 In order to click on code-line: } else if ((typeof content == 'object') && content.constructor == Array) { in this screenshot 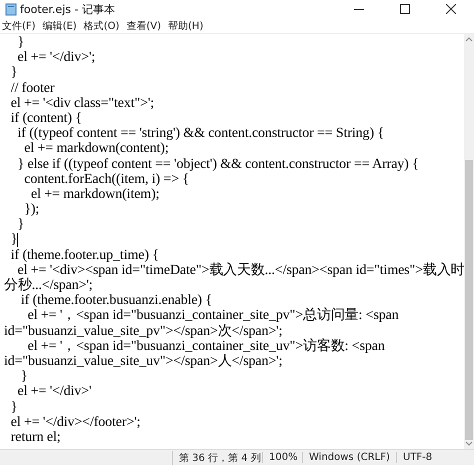, I will do `click(217, 164)`.